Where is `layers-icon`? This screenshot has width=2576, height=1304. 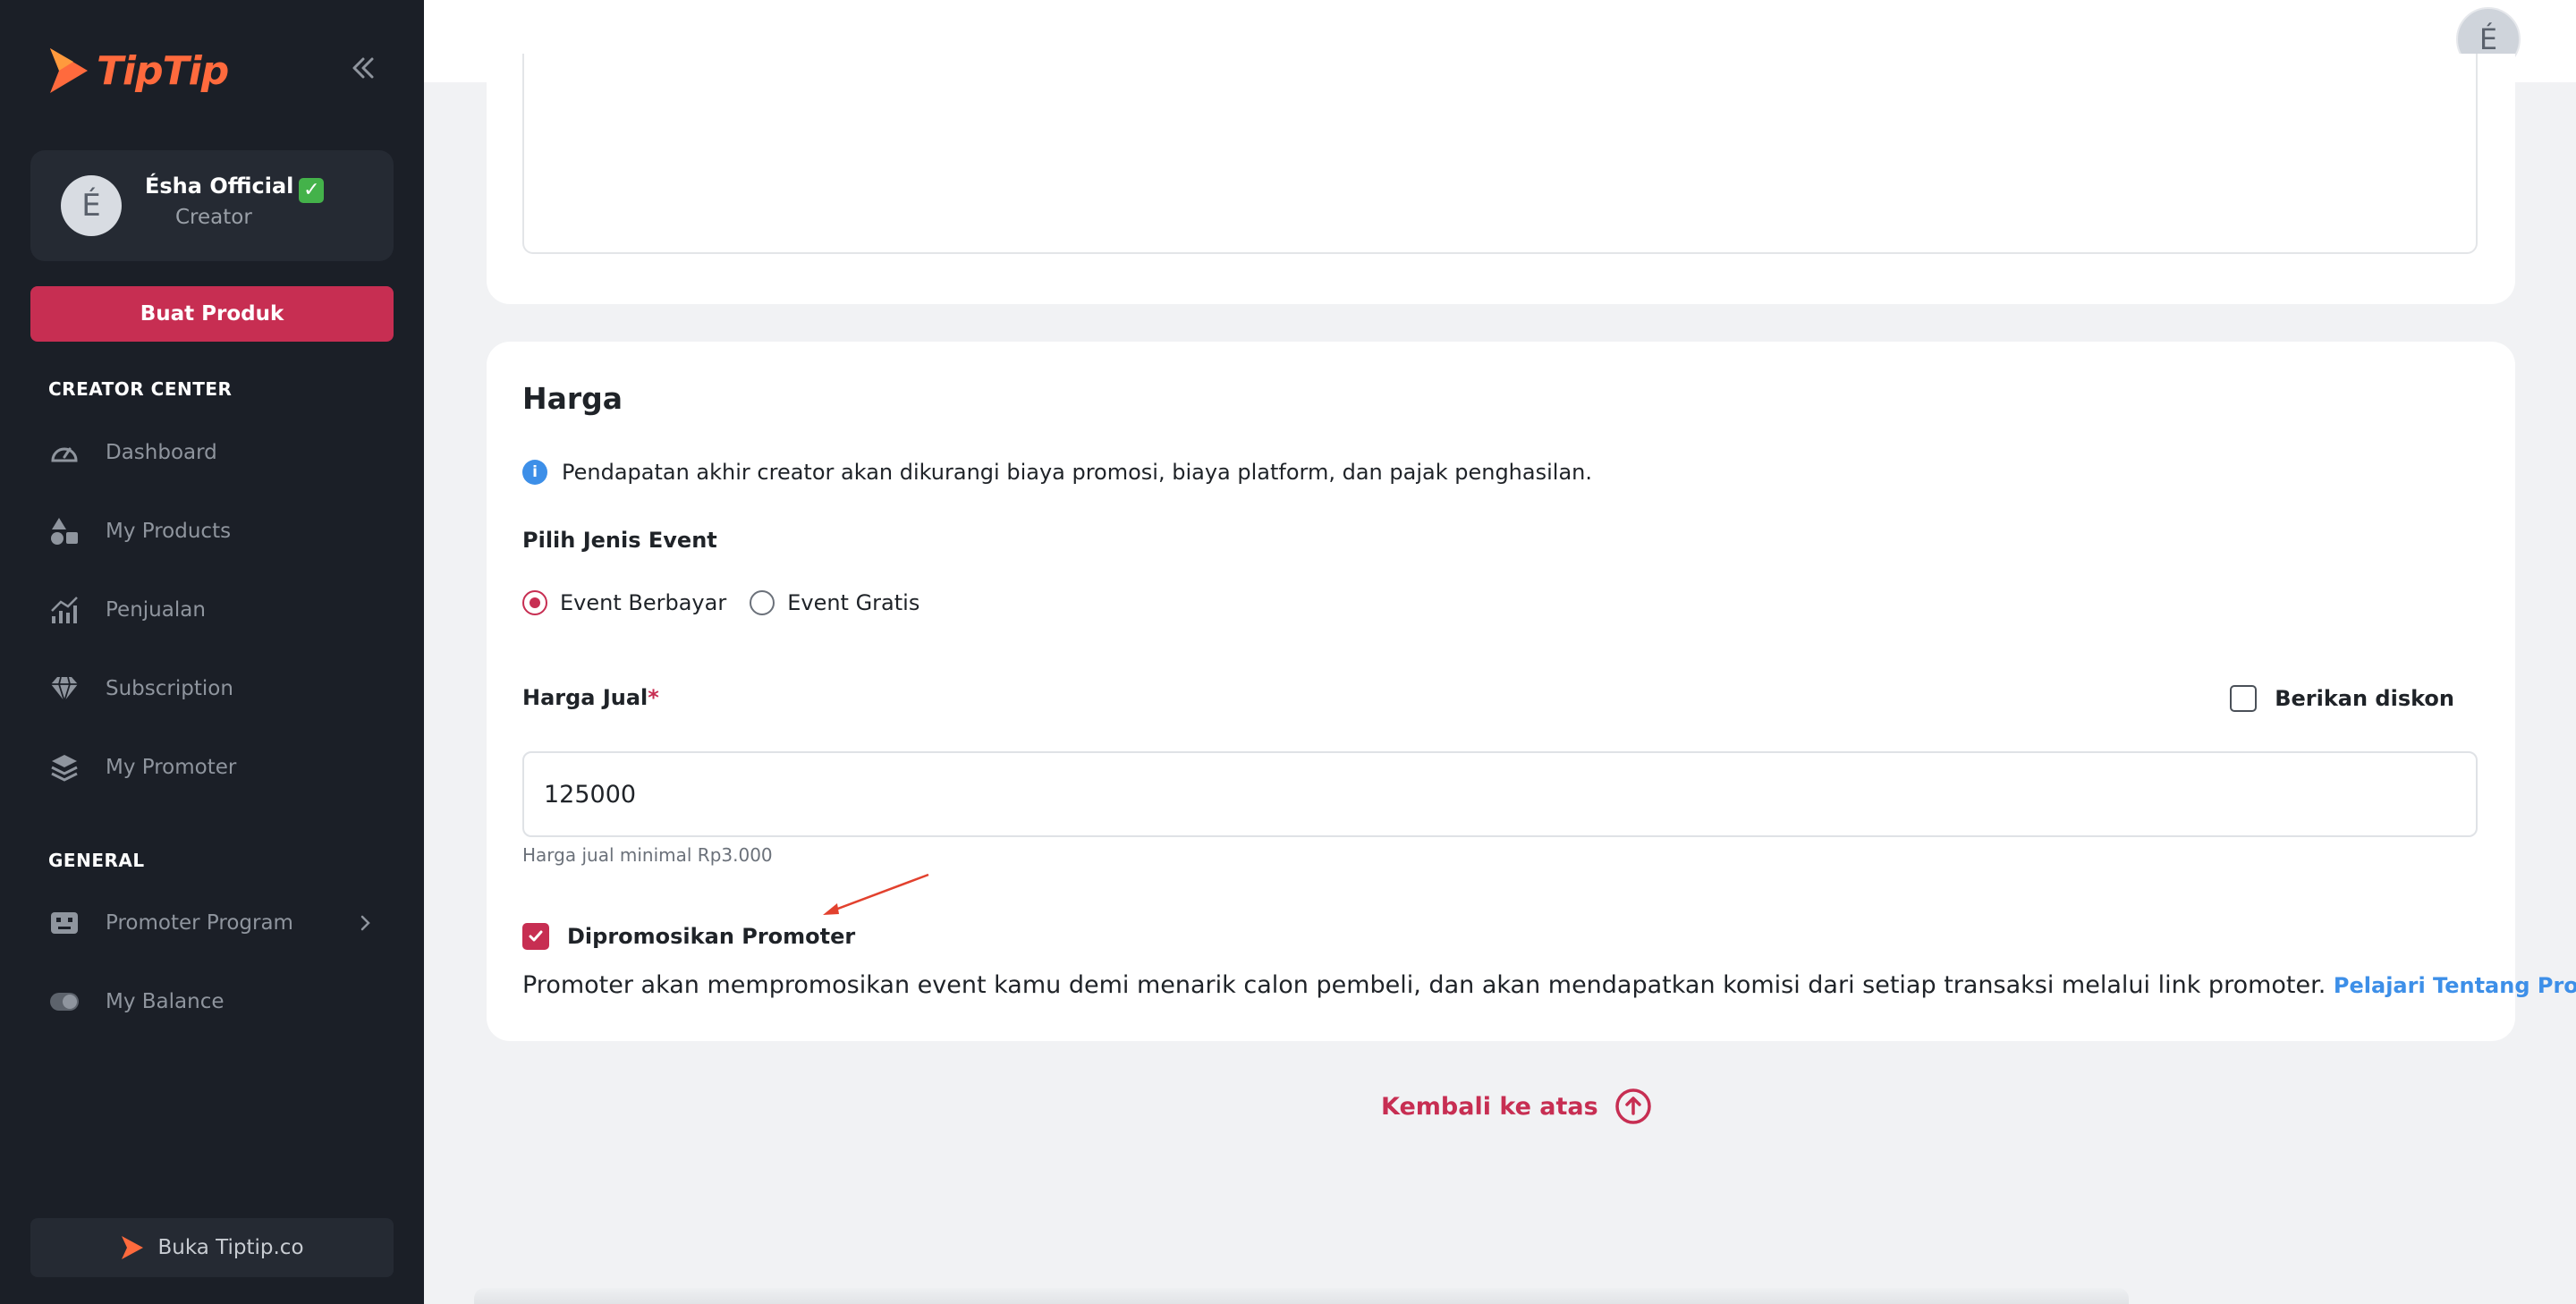 layers-icon is located at coordinates (64, 767).